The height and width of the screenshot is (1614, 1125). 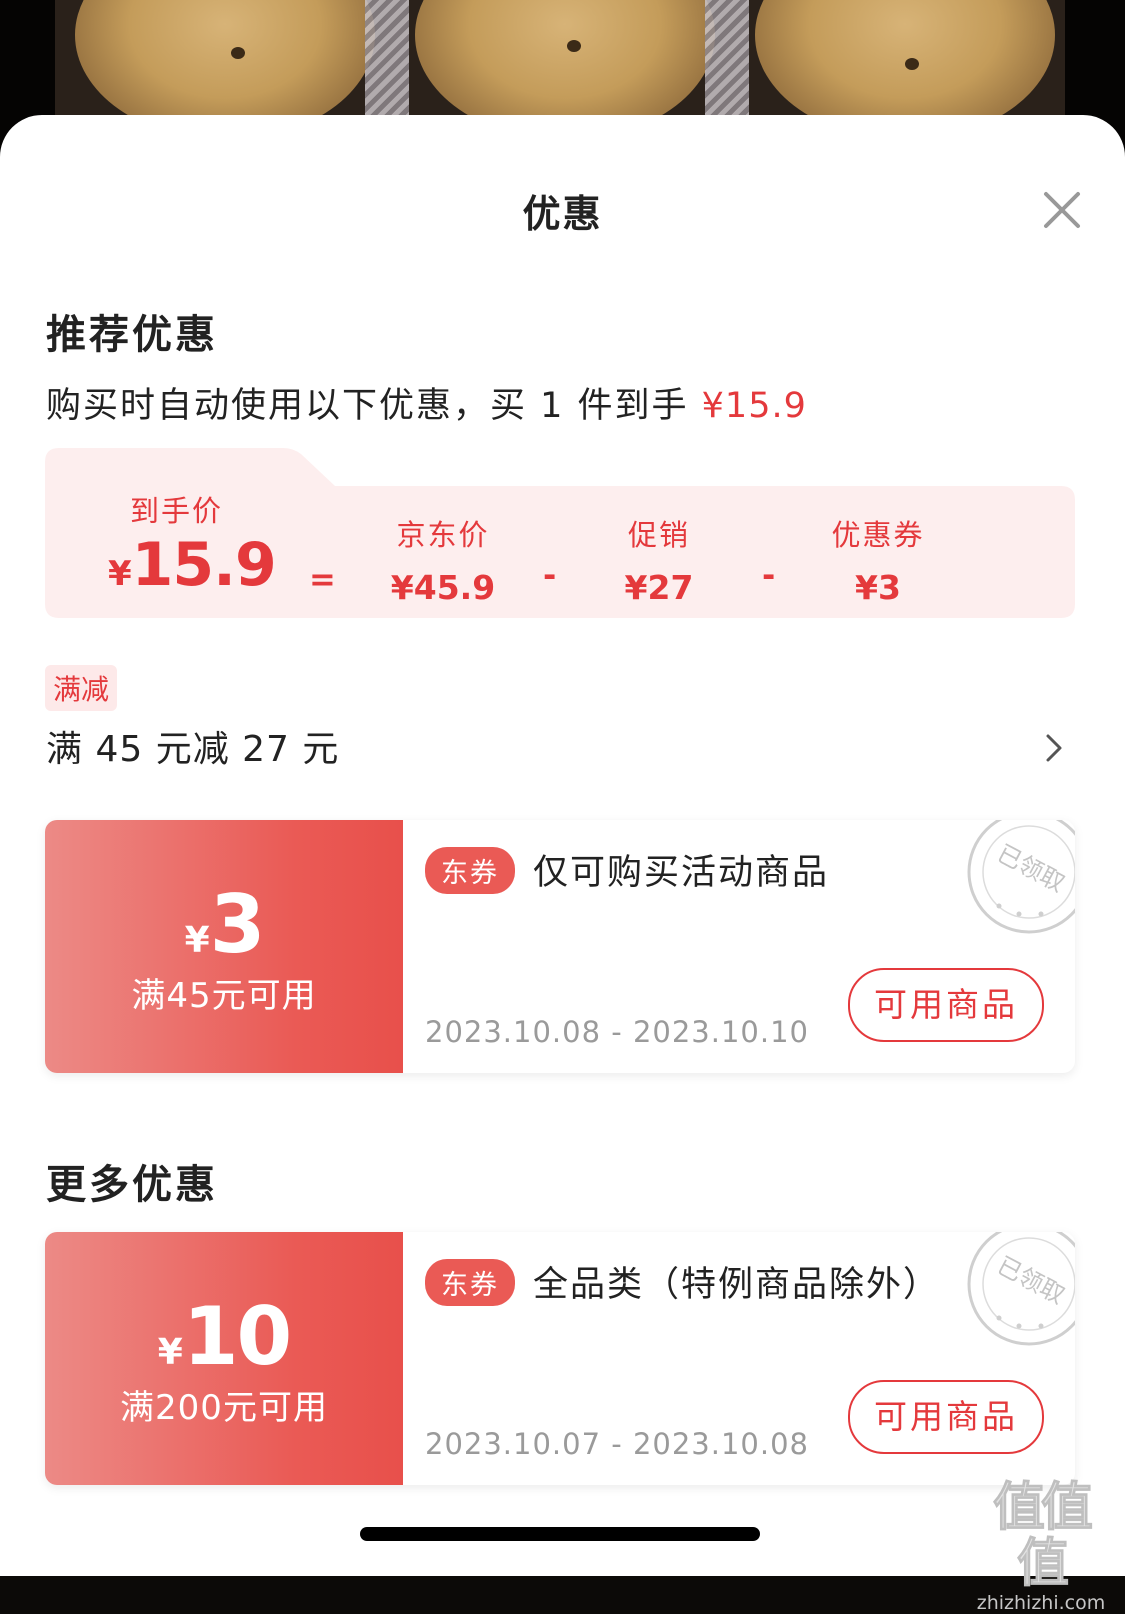 What do you see at coordinates (878, 587) in the screenshot?
I see `breakdown-item-value: ¥3` at bounding box center [878, 587].